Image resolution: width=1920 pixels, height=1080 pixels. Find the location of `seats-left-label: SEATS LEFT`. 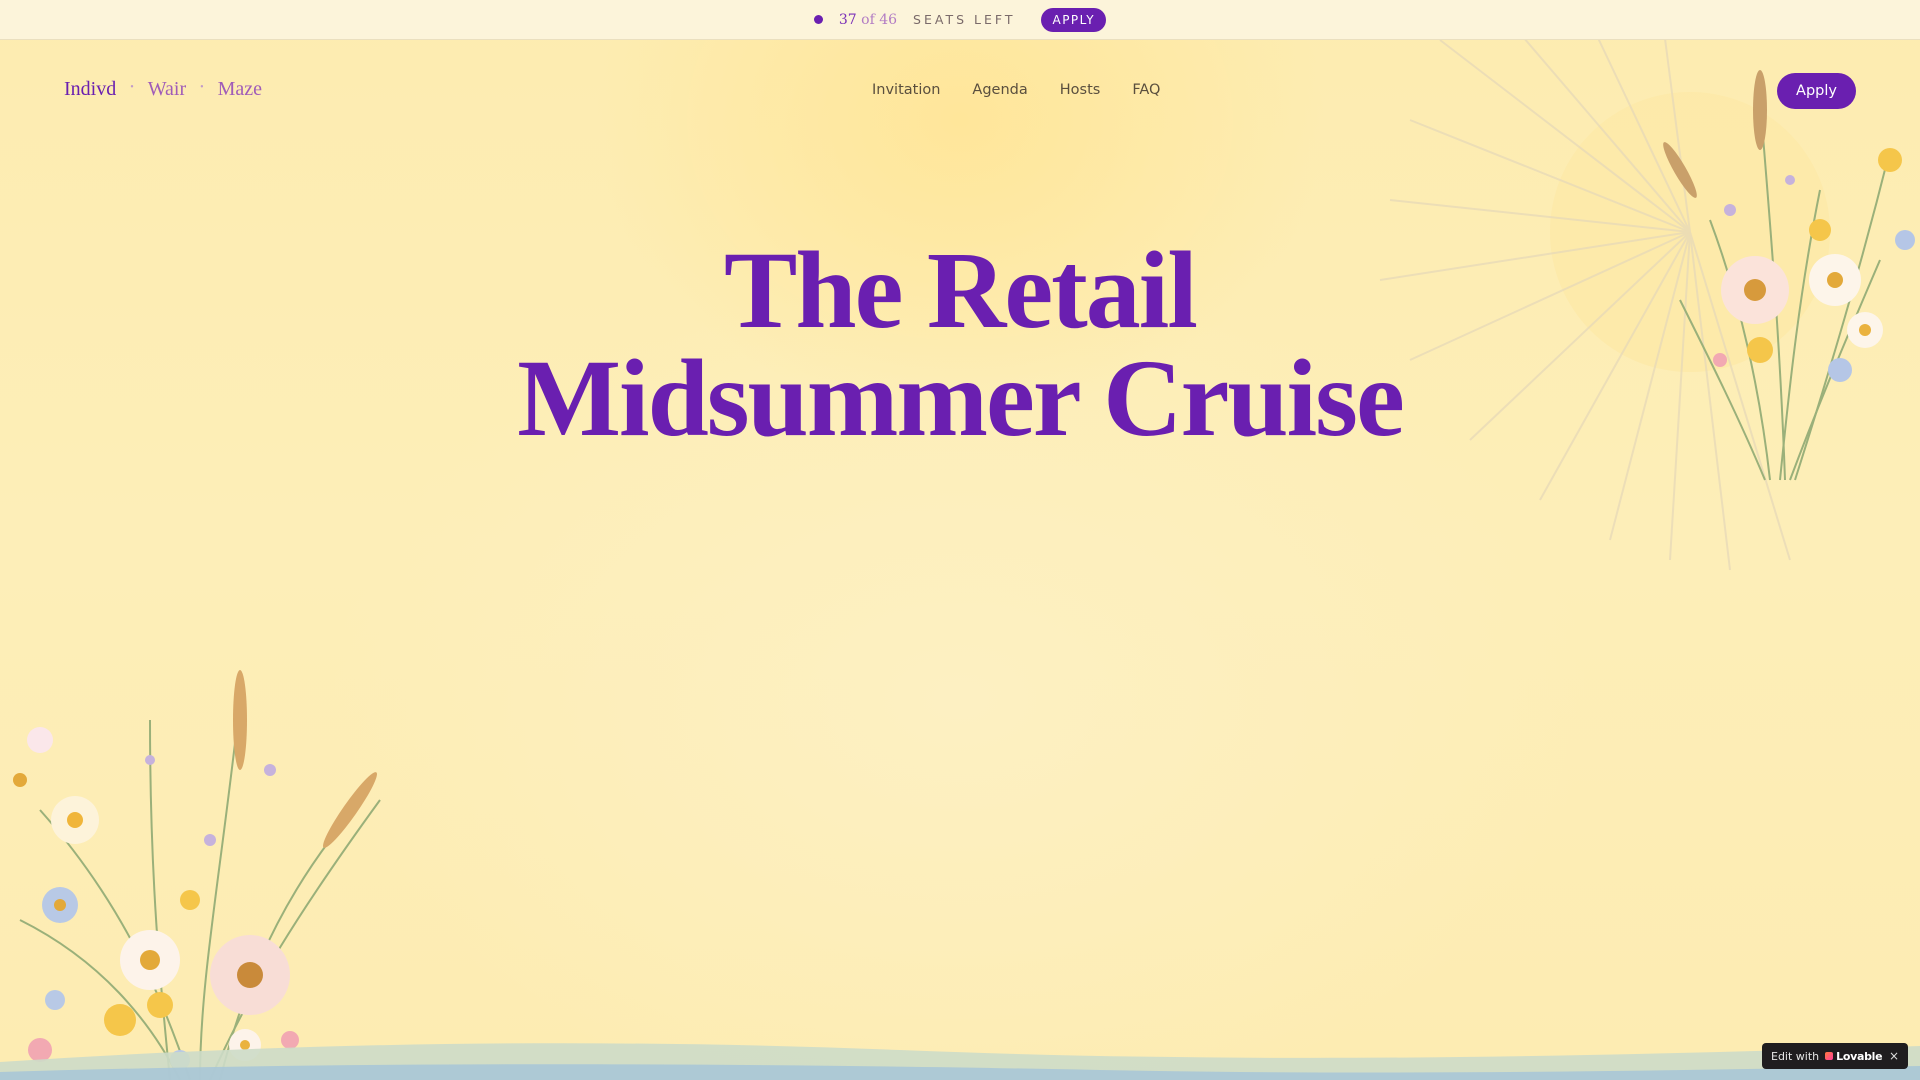

seats-left-label: SEATS LEFT is located at coordinates (964, 19).